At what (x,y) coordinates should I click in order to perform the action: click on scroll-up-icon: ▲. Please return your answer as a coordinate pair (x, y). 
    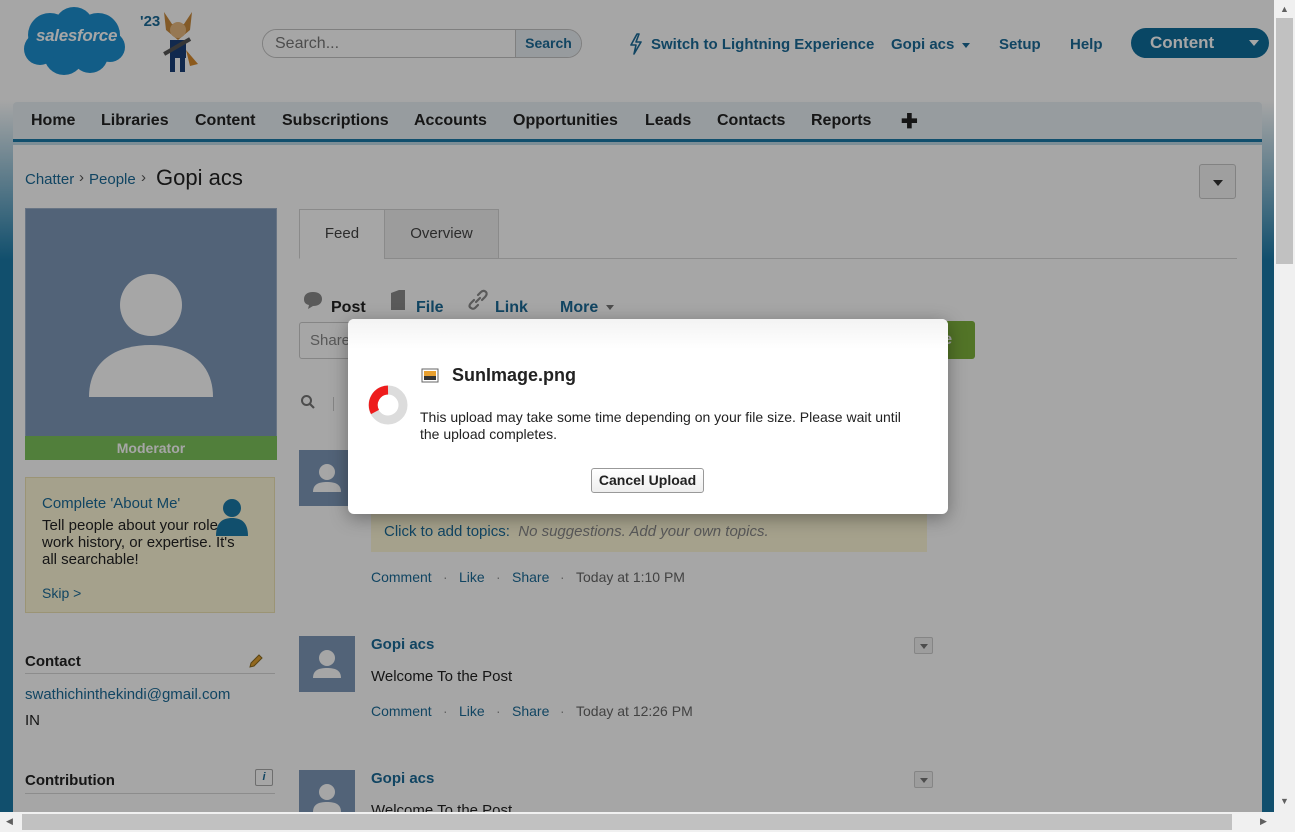
    Looking at the image, I should click on (1284, 9).